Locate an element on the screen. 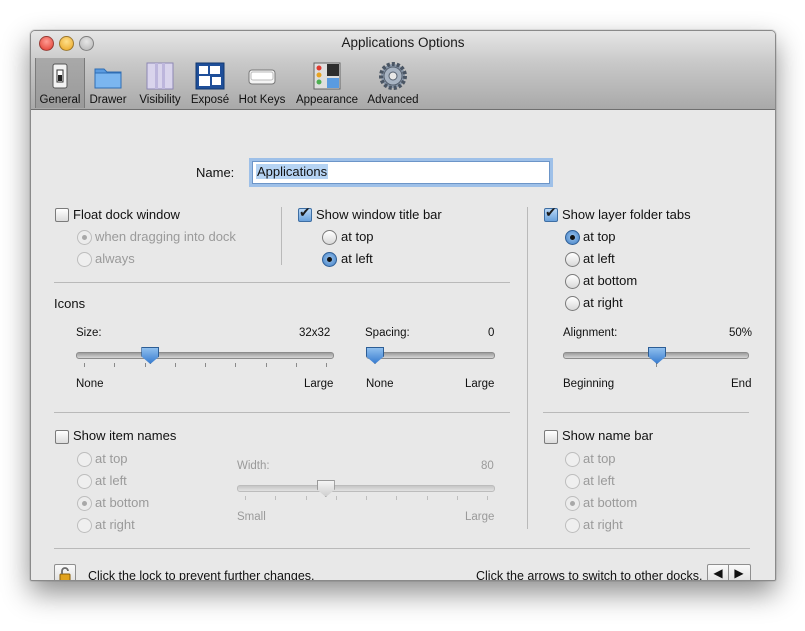  tab-advanced: Advanced is located at coordinates (393, 83).